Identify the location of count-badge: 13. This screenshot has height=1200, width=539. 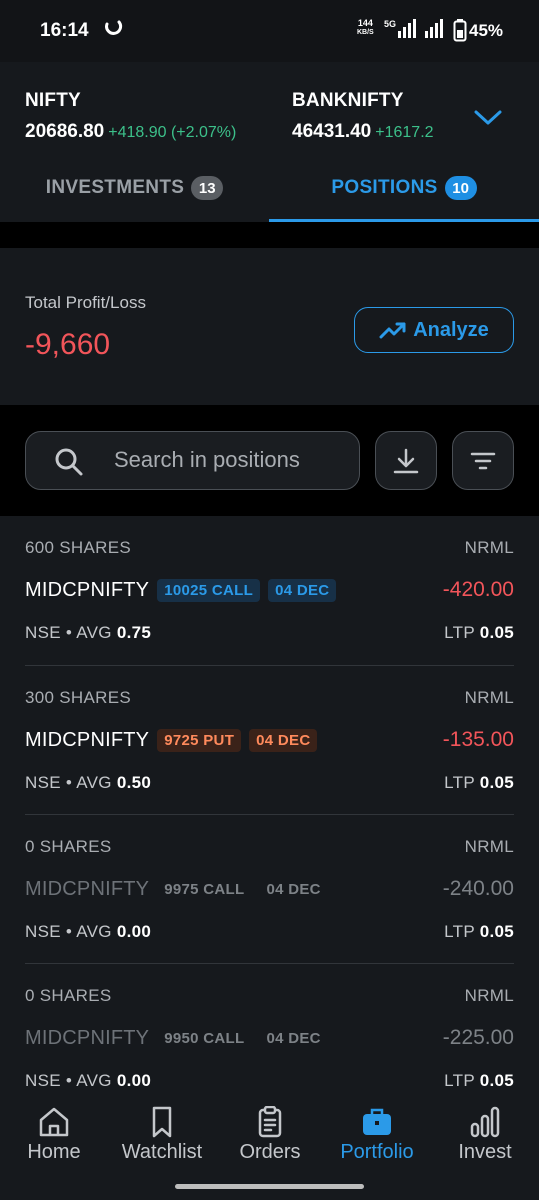
(207, 188).